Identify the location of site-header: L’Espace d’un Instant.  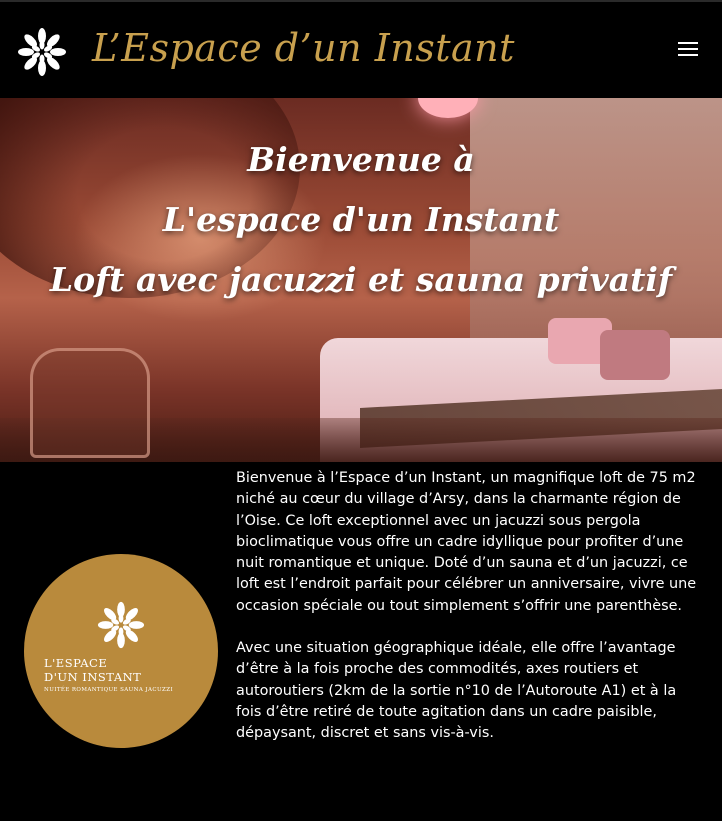
(361, 49).